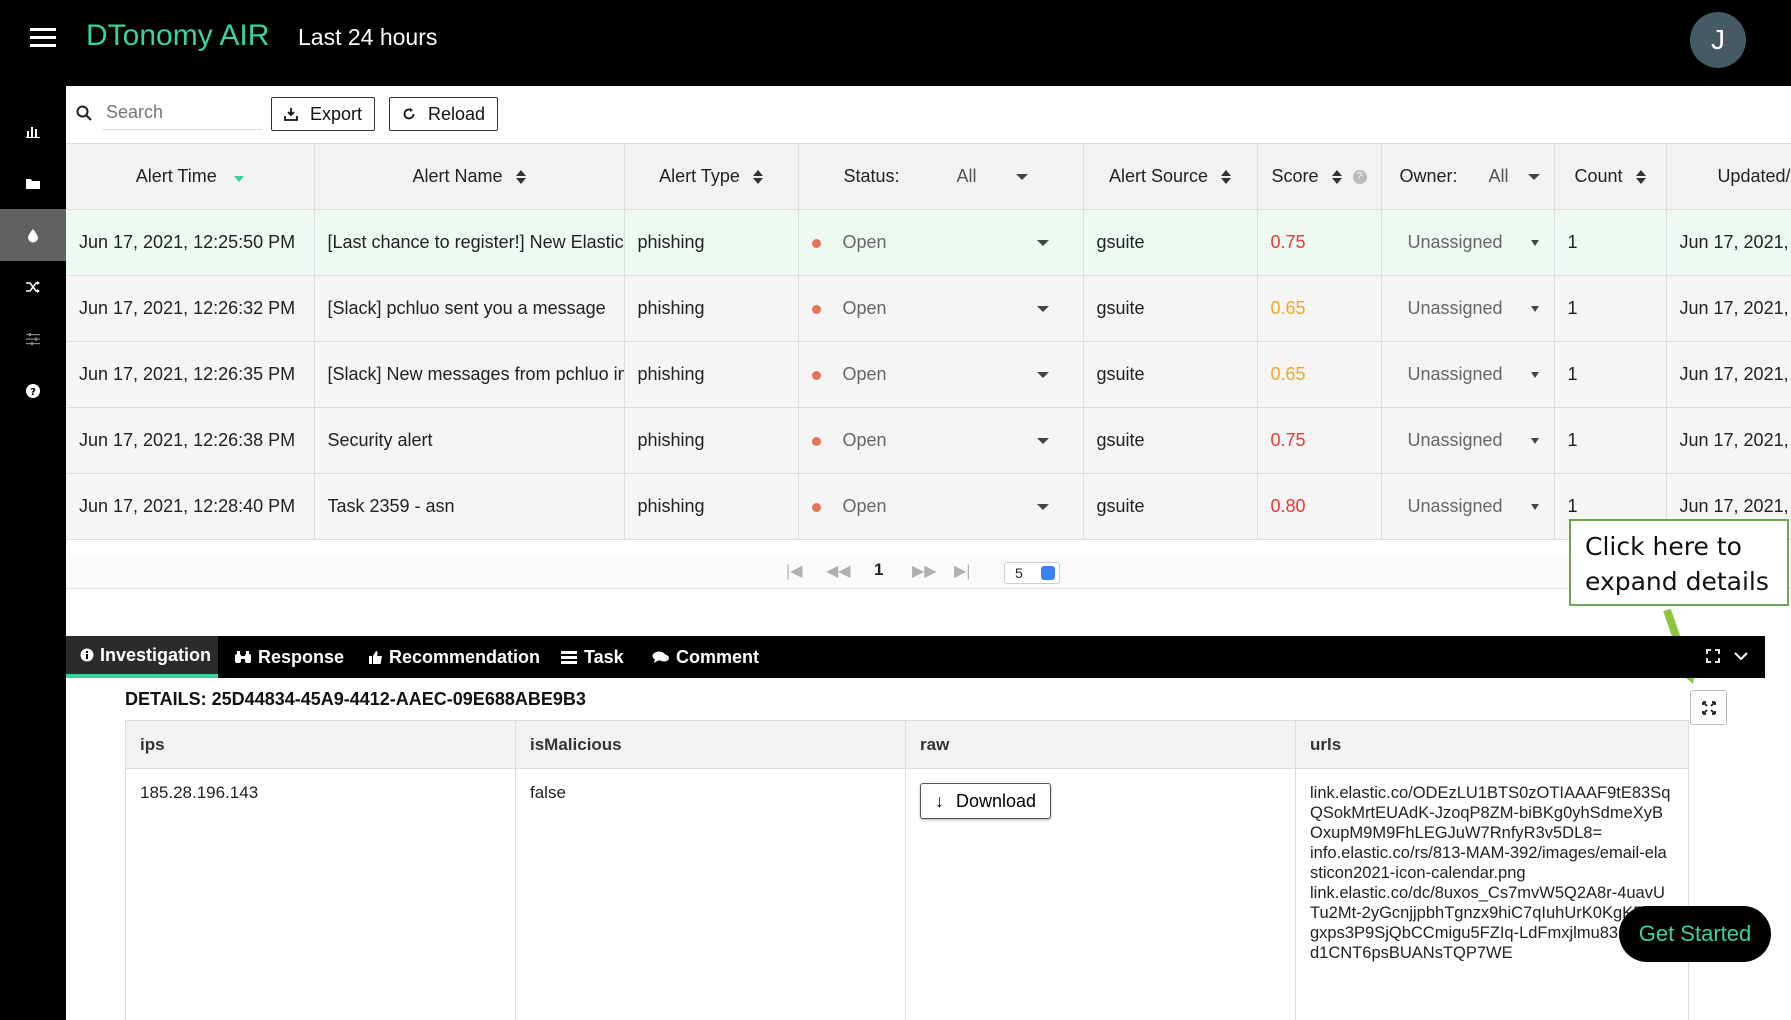 Image resolution: width=1791 pixels, height=1020 pixels. What do you see at coordinates (367, 37) in the screenshot?
I see `time-range-label: Last 24 hours` at bounding box center [367, 37].